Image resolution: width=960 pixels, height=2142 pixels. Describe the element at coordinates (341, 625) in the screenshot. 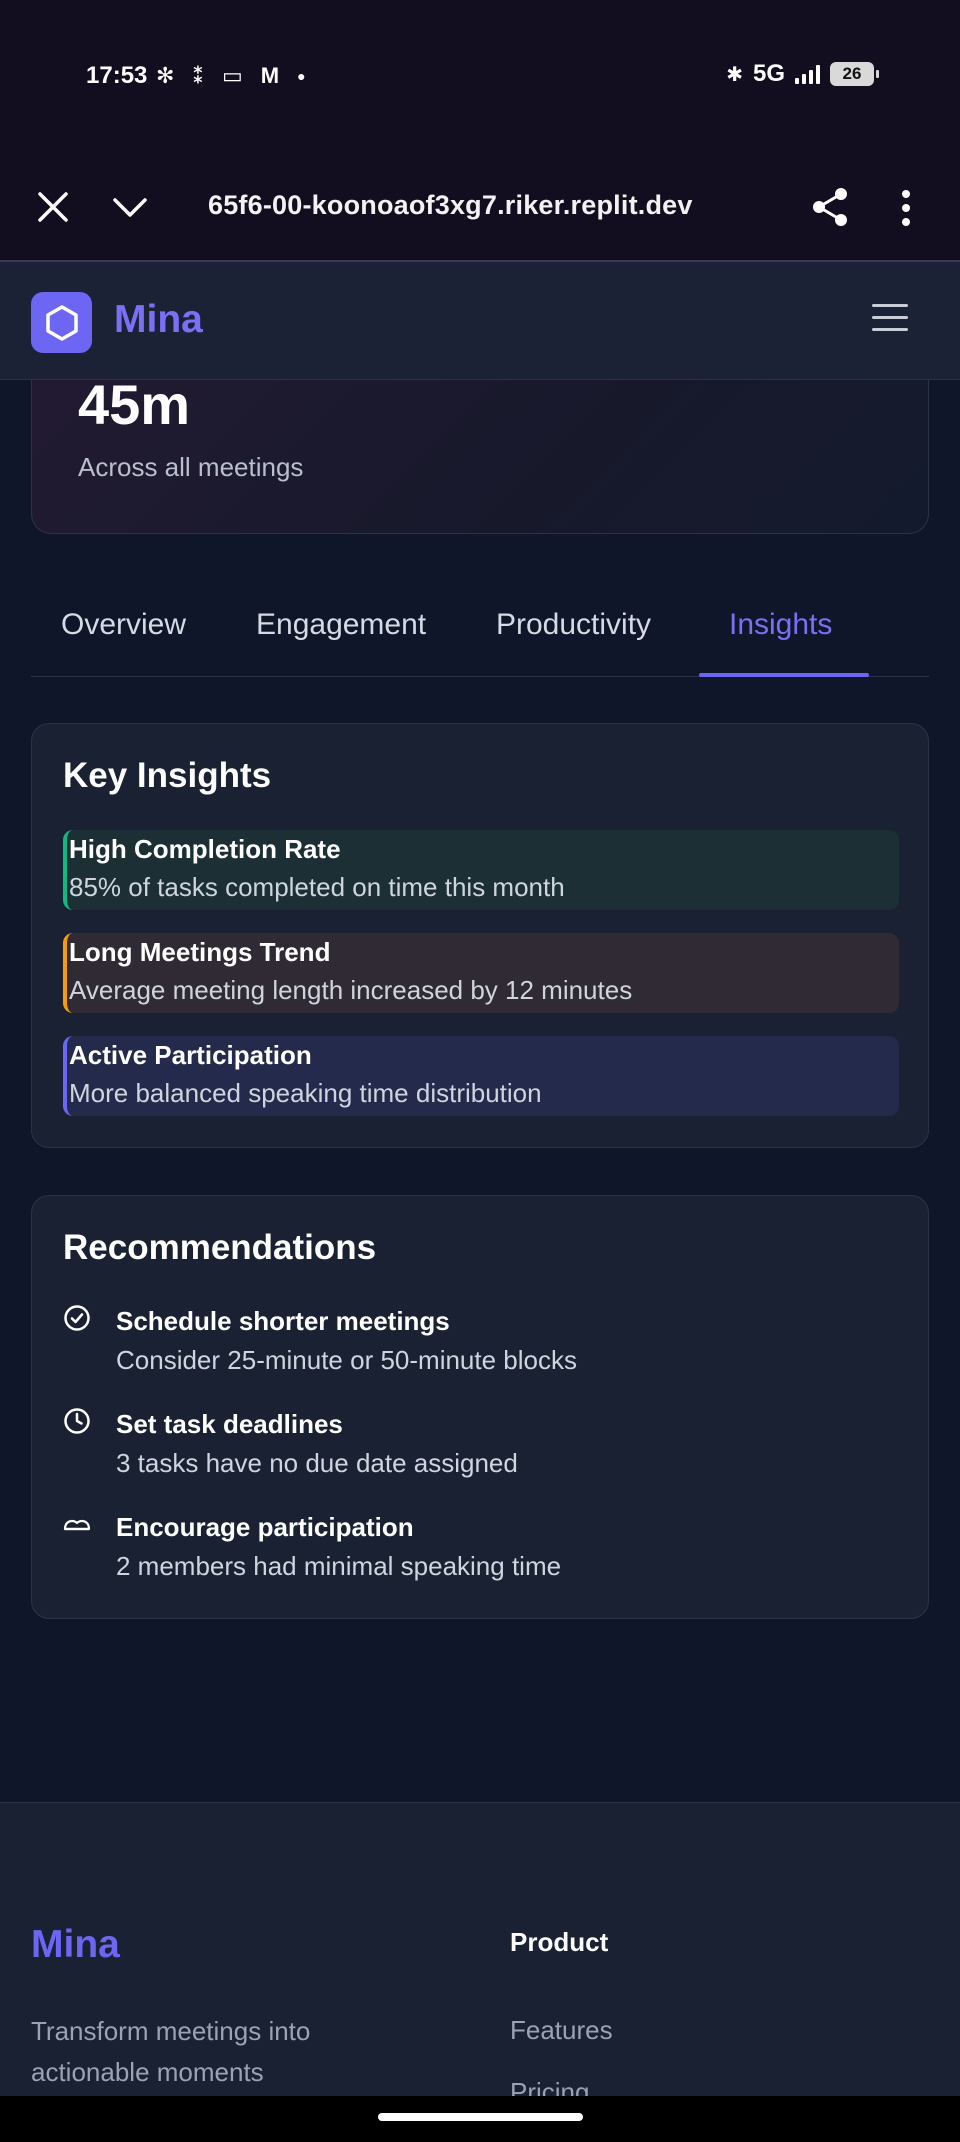

I see `tab-engagement: Engagement` at that location.